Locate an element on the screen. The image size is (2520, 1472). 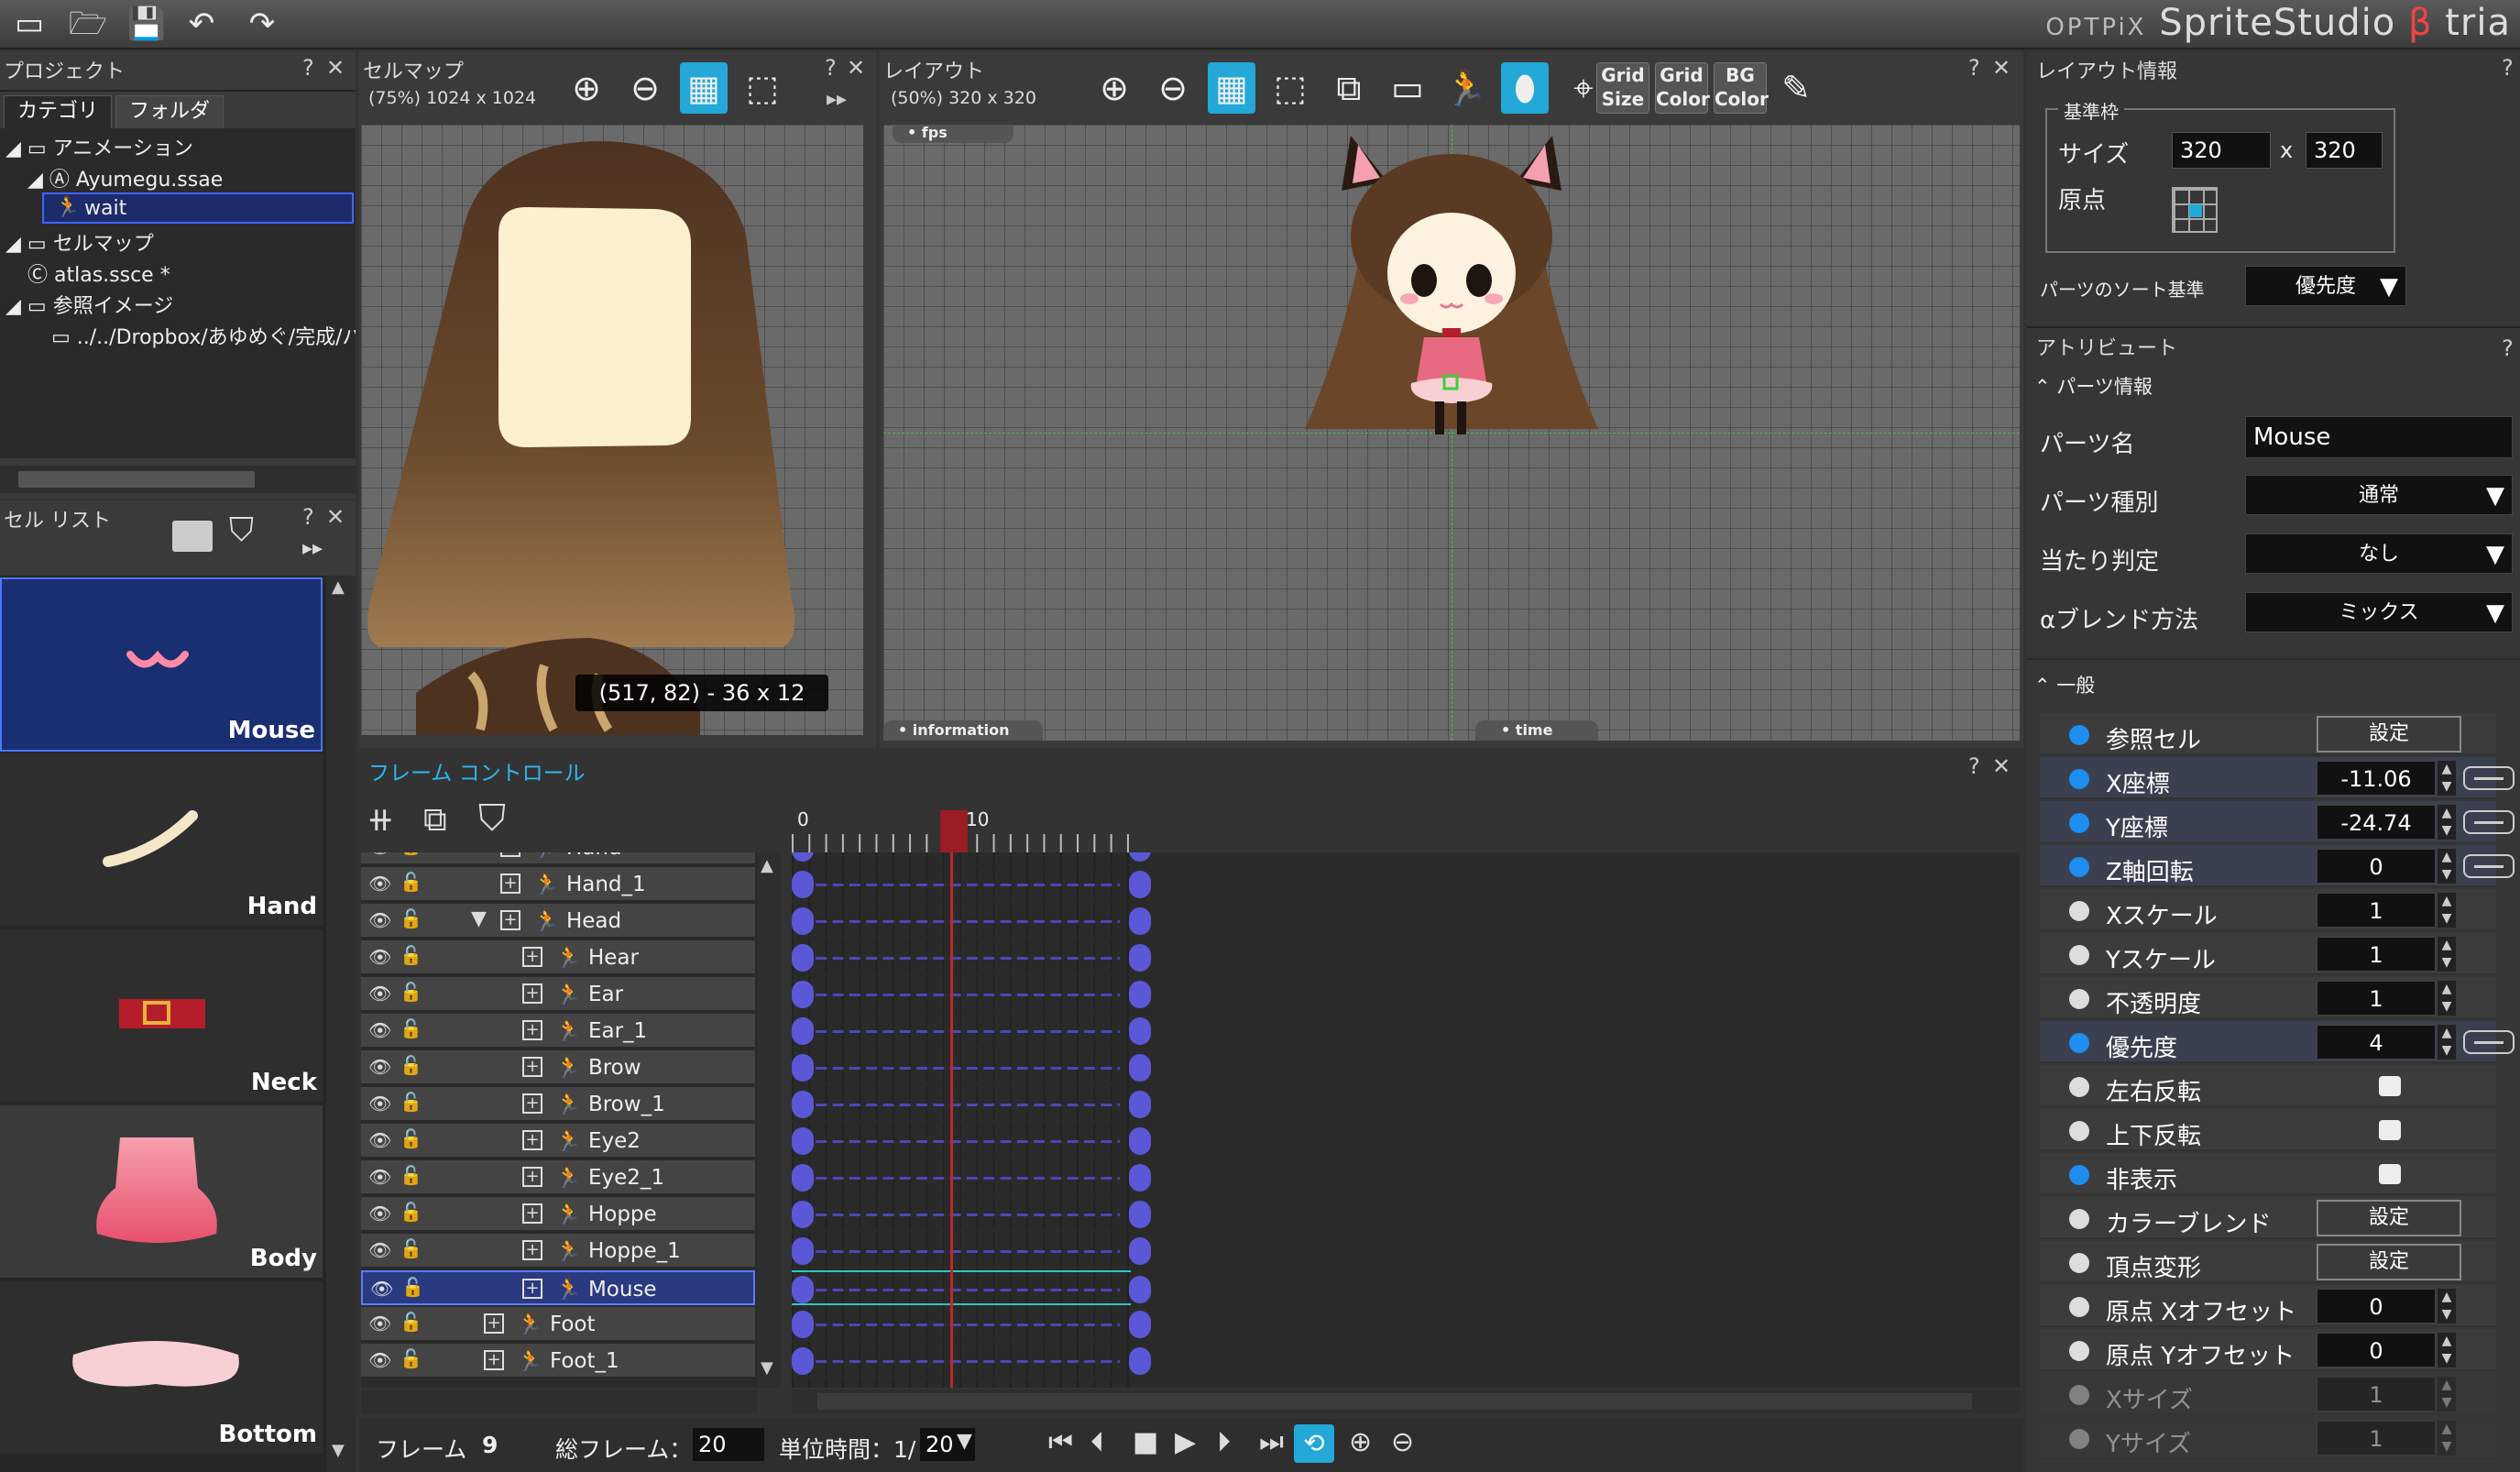
tree-item-refimage: ◢ ▭ 参照イメージ is located at coordinates (89, 304).